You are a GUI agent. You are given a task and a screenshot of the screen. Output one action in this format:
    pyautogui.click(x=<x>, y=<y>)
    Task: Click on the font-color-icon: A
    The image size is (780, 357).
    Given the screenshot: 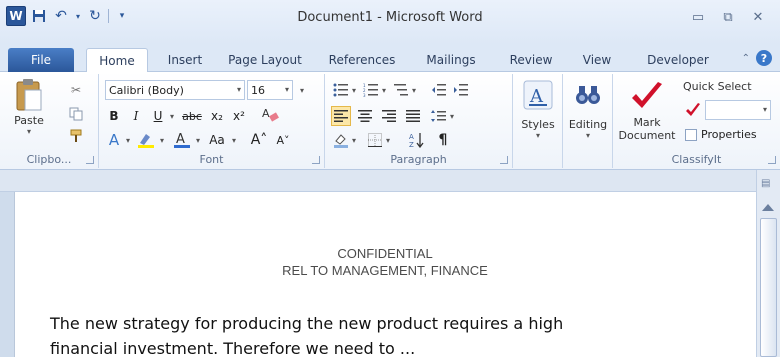 What is the action you would take?
    pyautogui.click(x=182, y=140)
    